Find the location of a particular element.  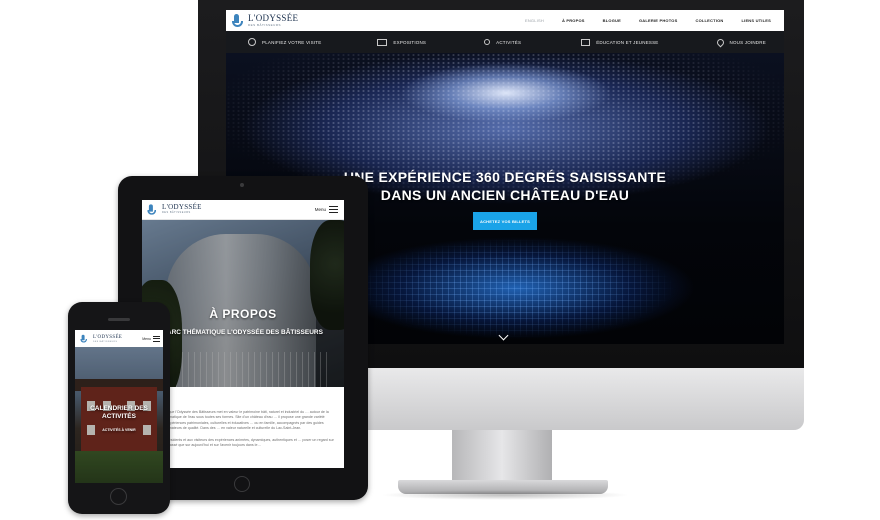

nav-label: NOUS JOINDRE is located at coordinates (747, 42).